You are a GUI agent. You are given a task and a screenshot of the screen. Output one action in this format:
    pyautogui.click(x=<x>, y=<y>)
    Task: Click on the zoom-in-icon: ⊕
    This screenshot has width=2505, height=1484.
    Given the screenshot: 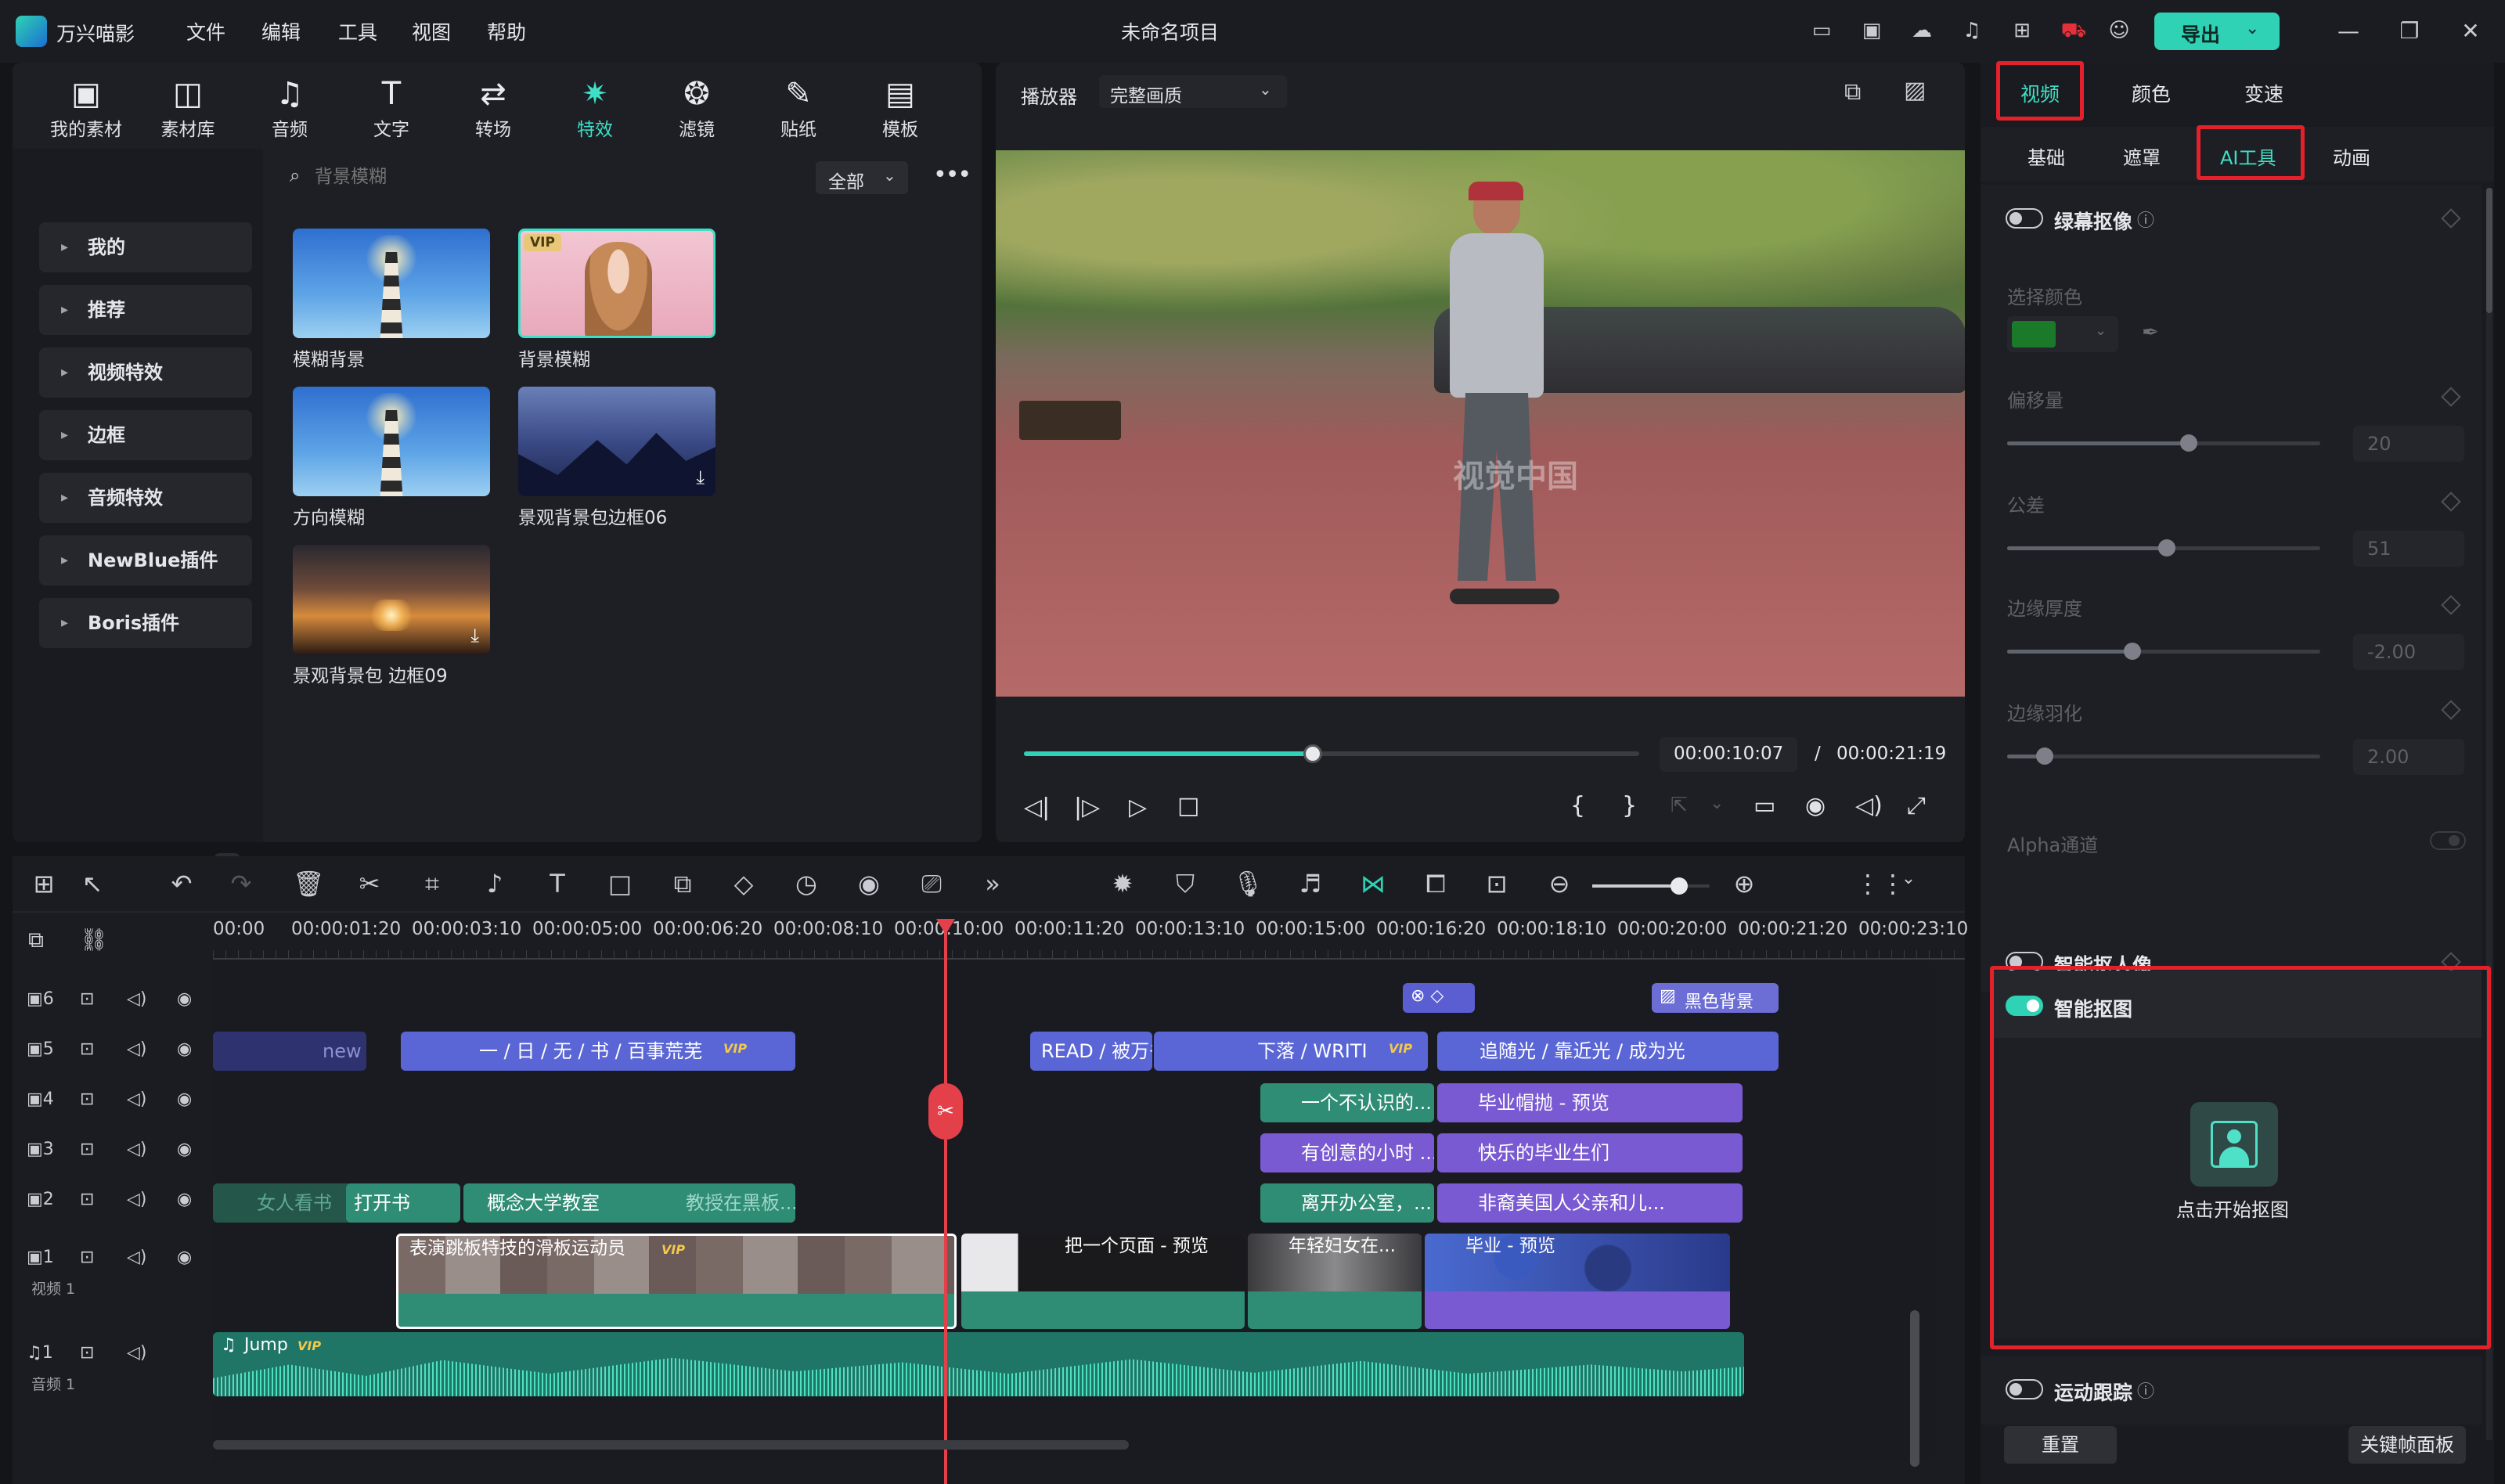 What is the action you would take?
    pyautogui.click(x=1744, y=884)
    